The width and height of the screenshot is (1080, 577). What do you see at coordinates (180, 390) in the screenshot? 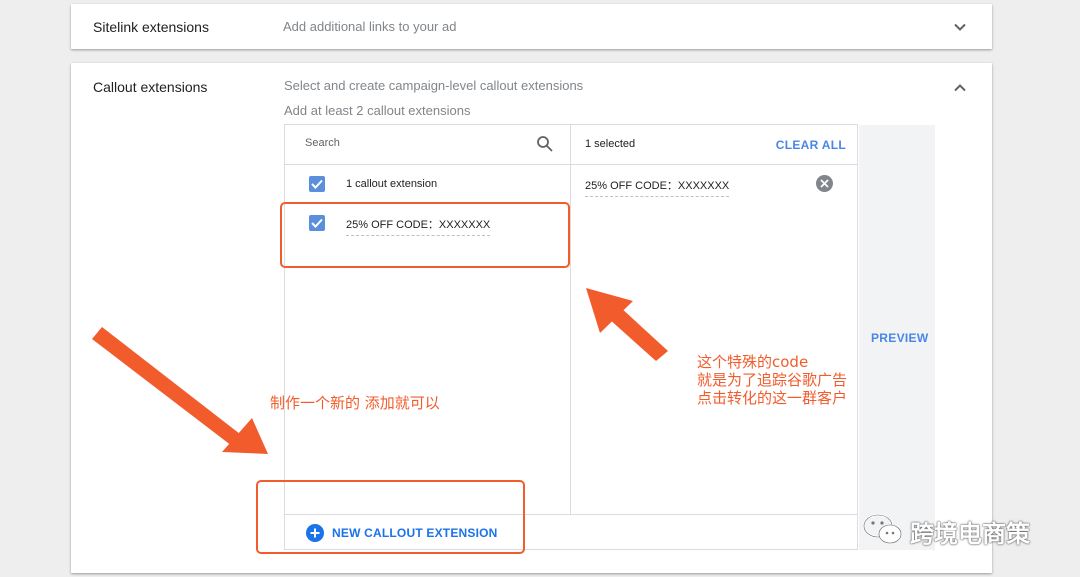
I see `arrow-icon-left` at bounding box center [180, 390].